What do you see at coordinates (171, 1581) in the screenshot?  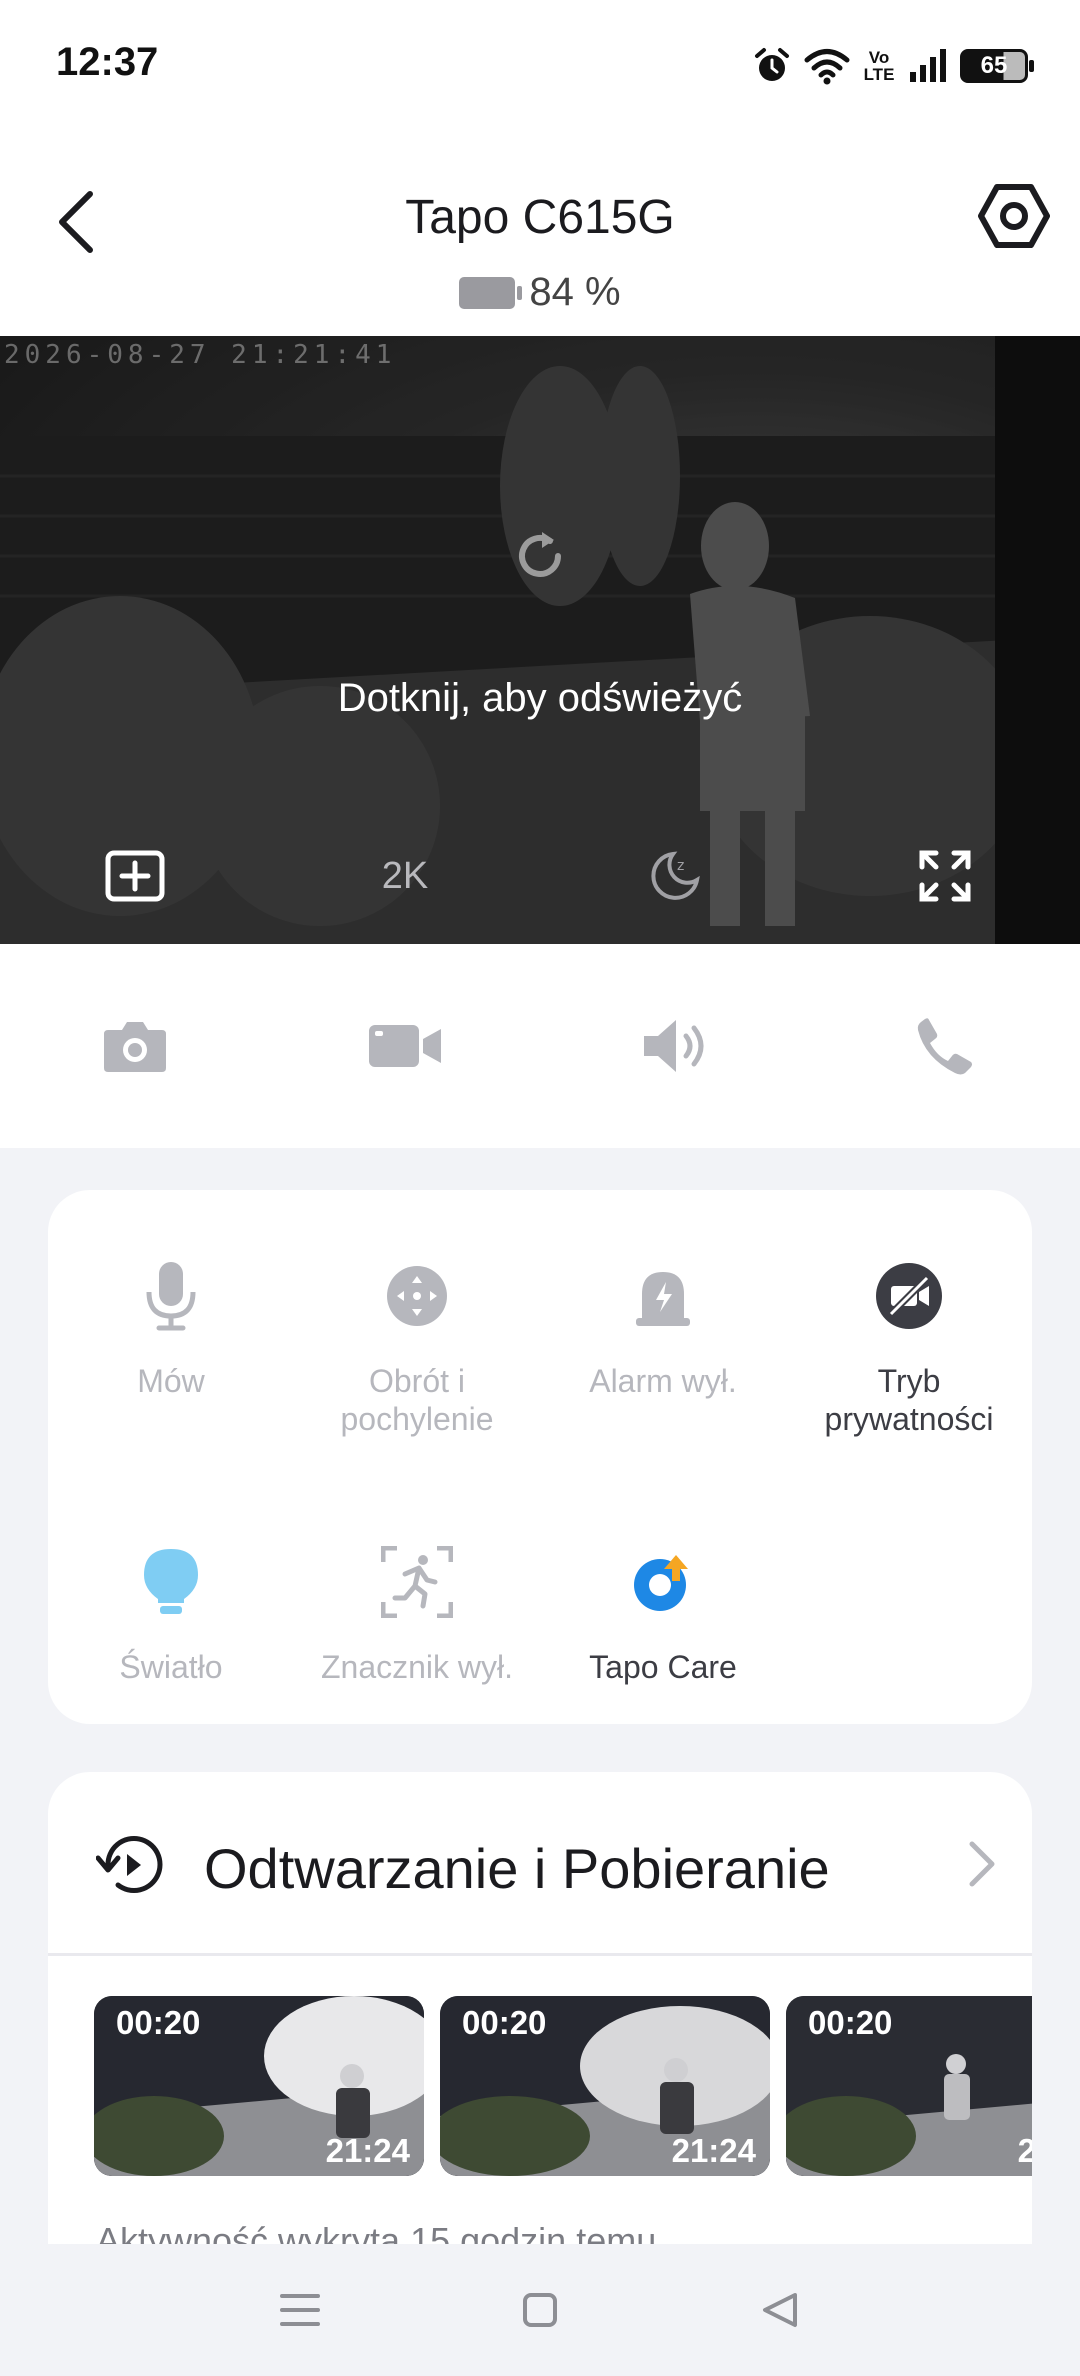 I see `bulb-icon` at bounding box center [171, 1581].